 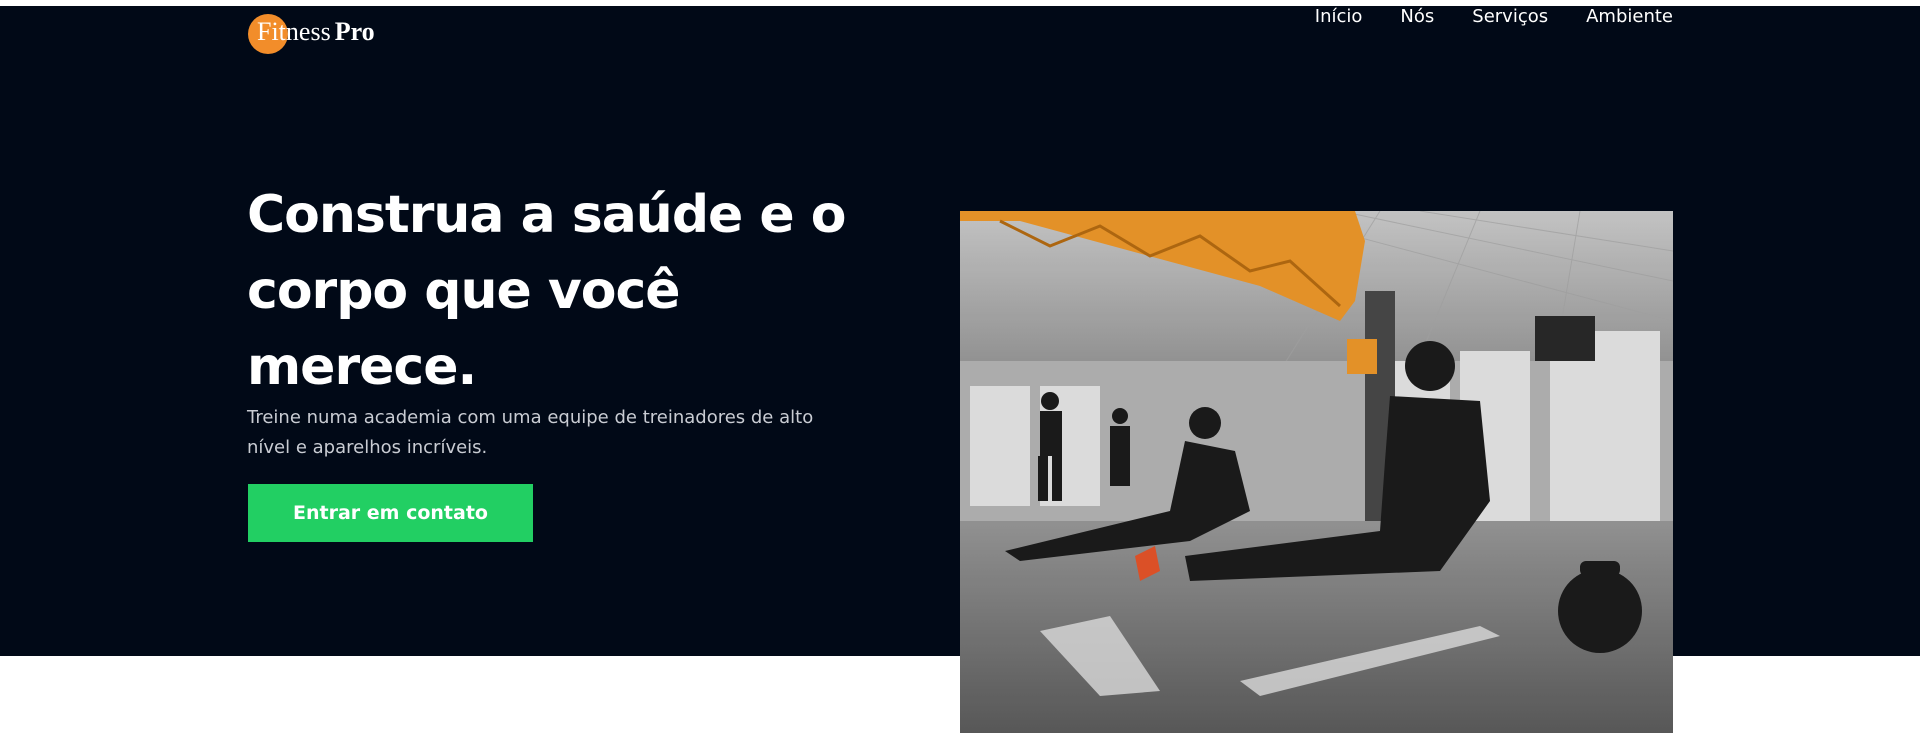 What do you see at coordinates (367, 447) in the screenshot?
I see `subtitle-line-2: nível e aparelhos incríveis.` at bounding box center [367, 447].